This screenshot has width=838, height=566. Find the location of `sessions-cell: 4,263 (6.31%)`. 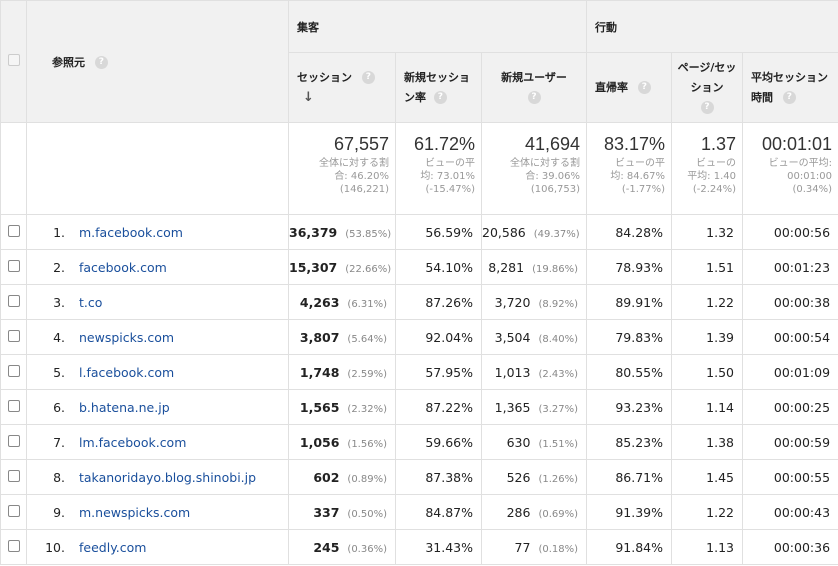

sessions-cell: 4,263 (6.31%) is located at coordinates (342, 302).